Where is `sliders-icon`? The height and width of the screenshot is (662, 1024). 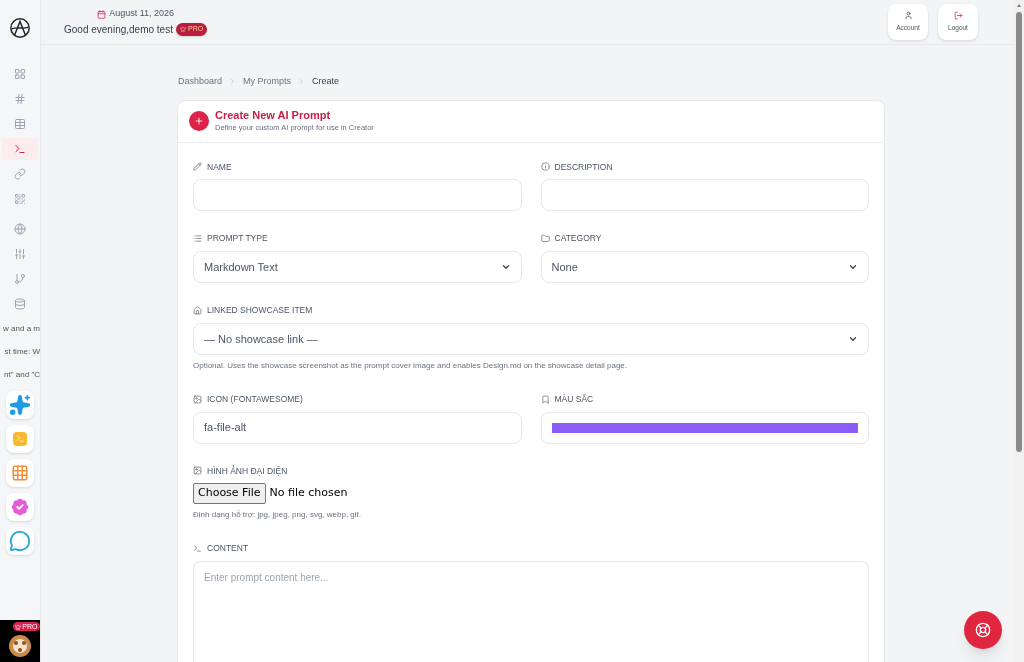 sliders-icon is located at coordinates (20, 254).